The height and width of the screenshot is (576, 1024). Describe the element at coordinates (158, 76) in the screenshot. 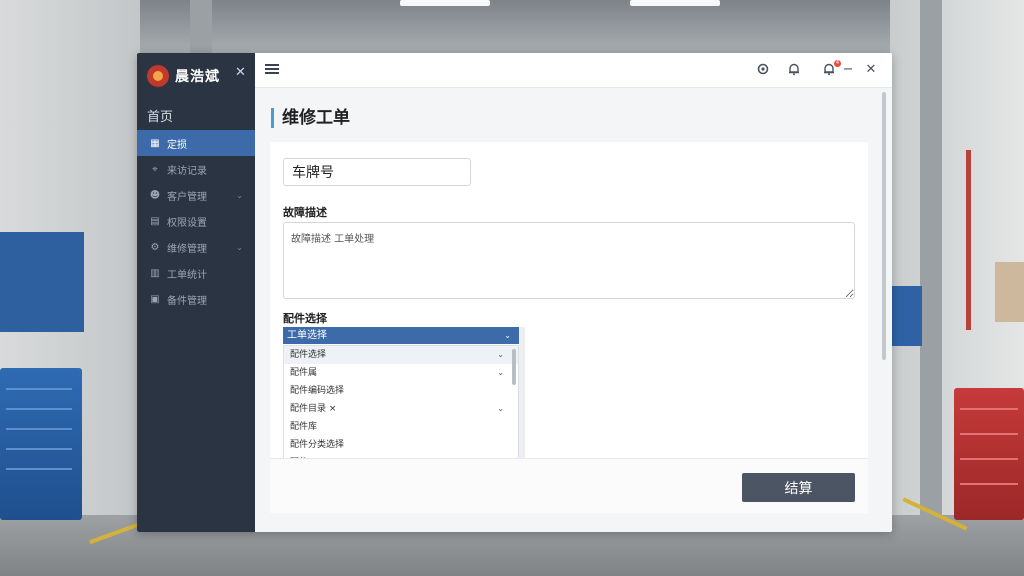

I see `brand-logo-icon` at that location.